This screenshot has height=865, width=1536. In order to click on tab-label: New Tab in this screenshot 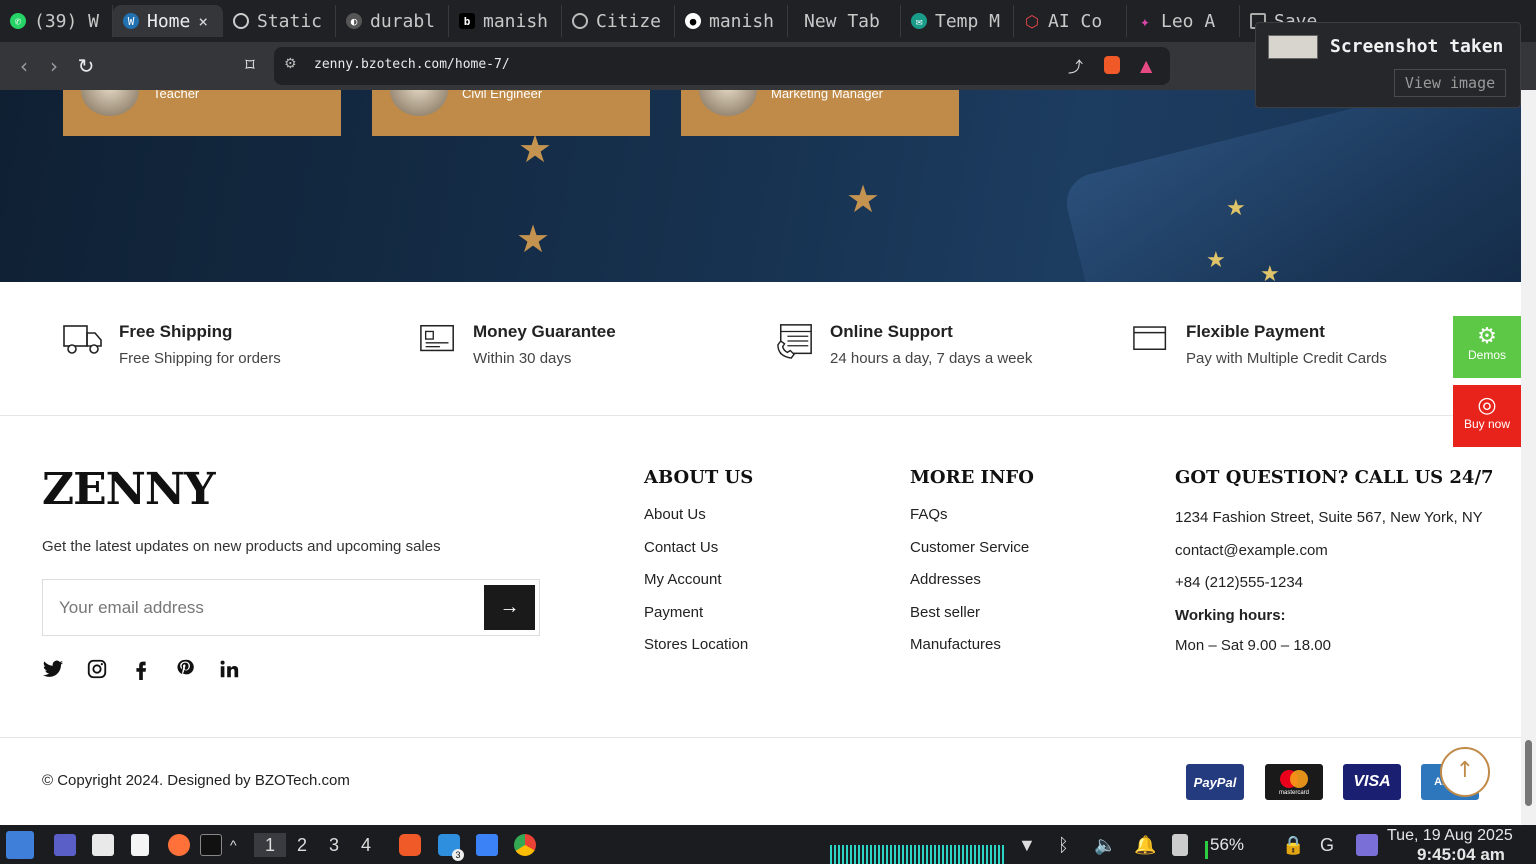, I will do `click(842, 21)`.